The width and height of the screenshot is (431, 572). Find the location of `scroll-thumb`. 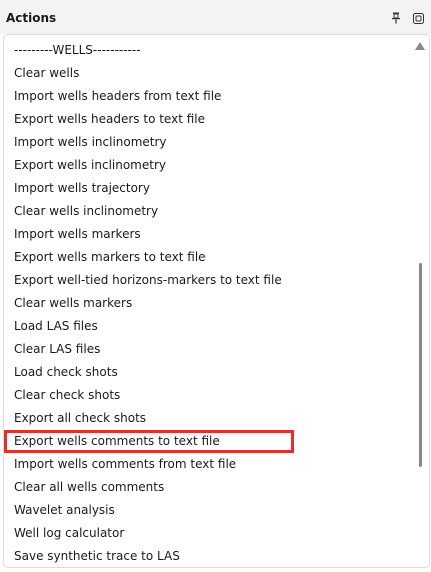

scroll-thumb is located at coordinates (420, 365).